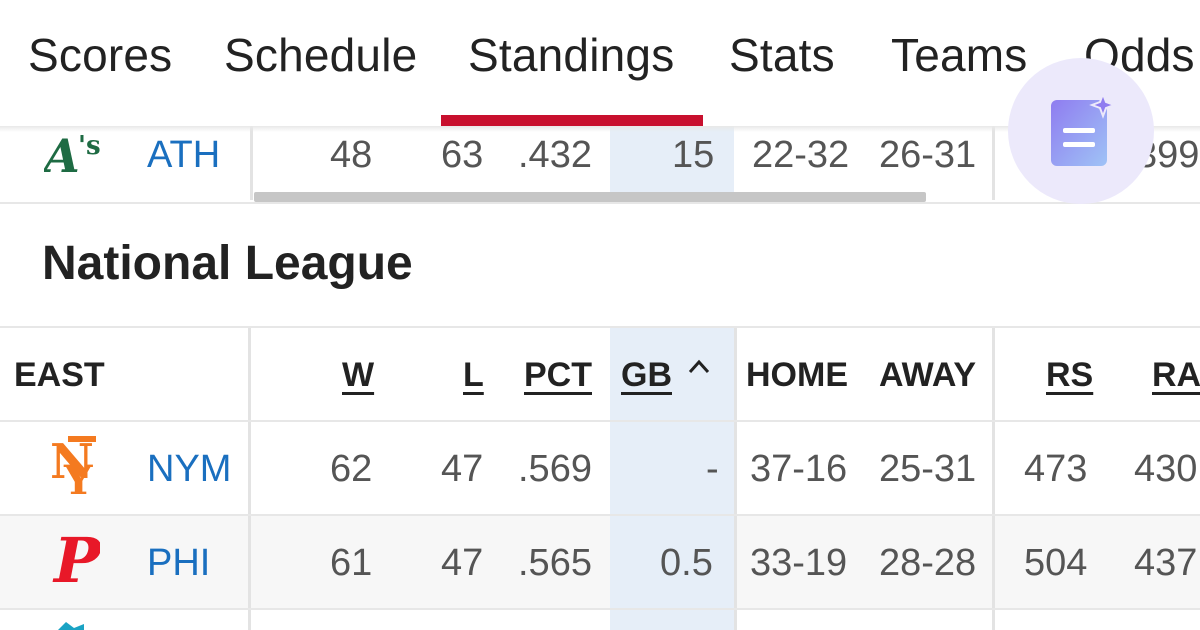 This screenshot has height=630, width=1200. I want to click on svg-text: Y, so click(78, 476).